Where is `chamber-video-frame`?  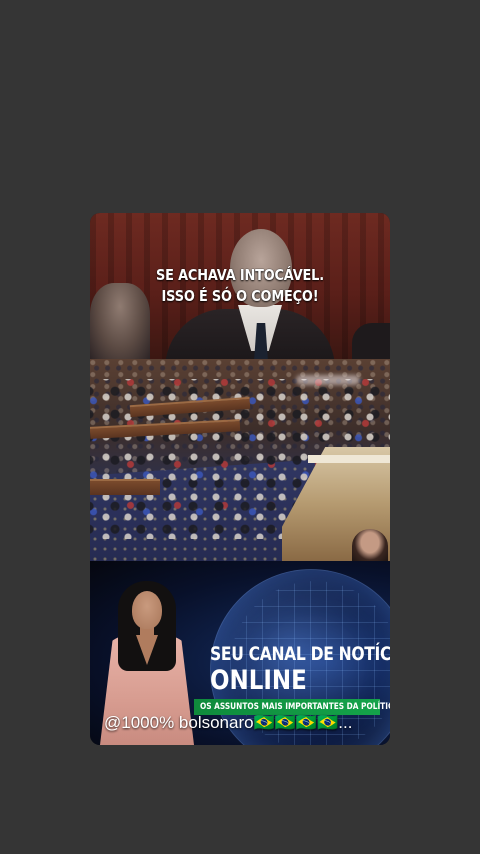 chamber-video-frame is located at coordinates (240, 461).